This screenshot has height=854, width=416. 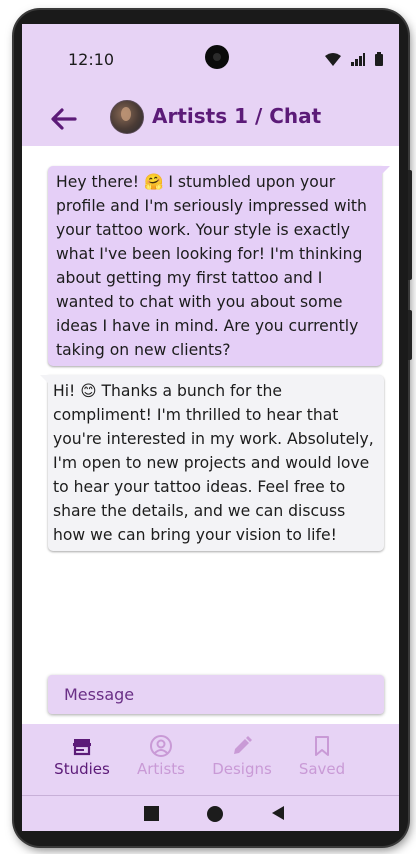 What do you see at coordinates (322, 746) in the screenshot?
I see `bookmark-icon` at bounding box center [322, 746].